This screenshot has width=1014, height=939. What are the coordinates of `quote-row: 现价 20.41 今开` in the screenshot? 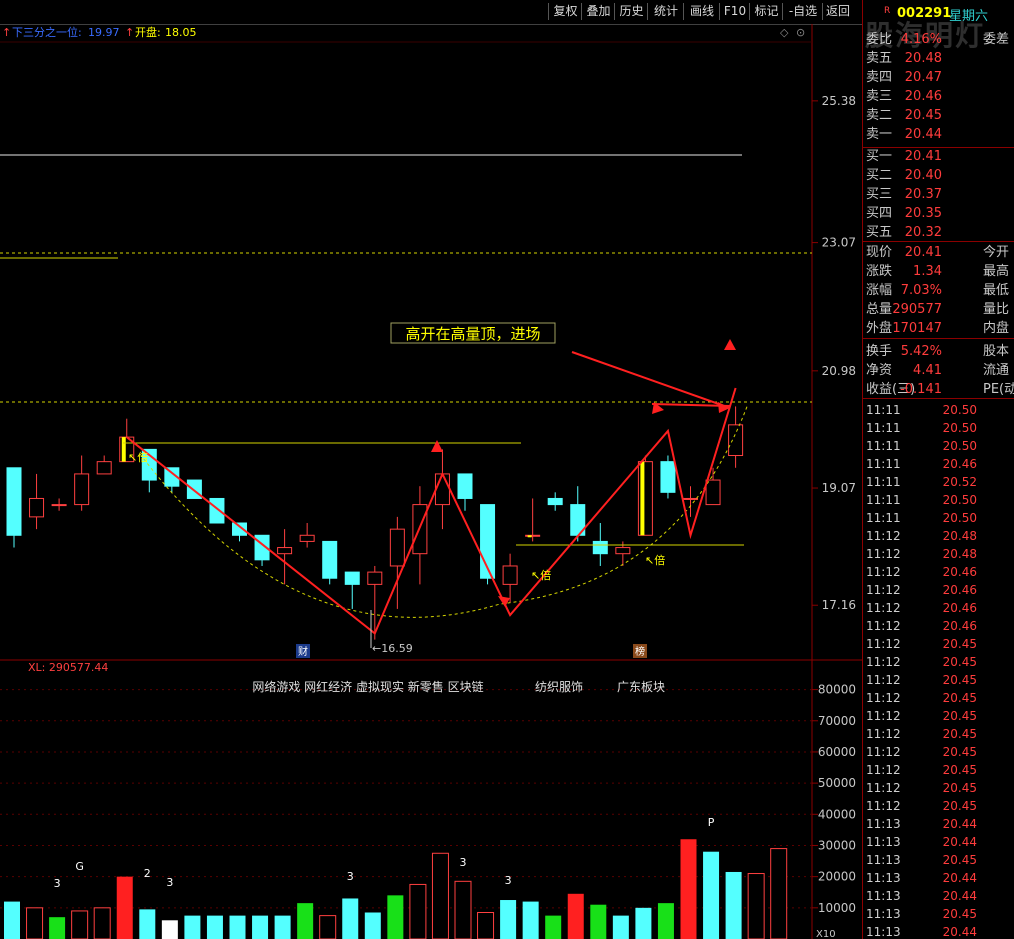 It's located at (938, 253).